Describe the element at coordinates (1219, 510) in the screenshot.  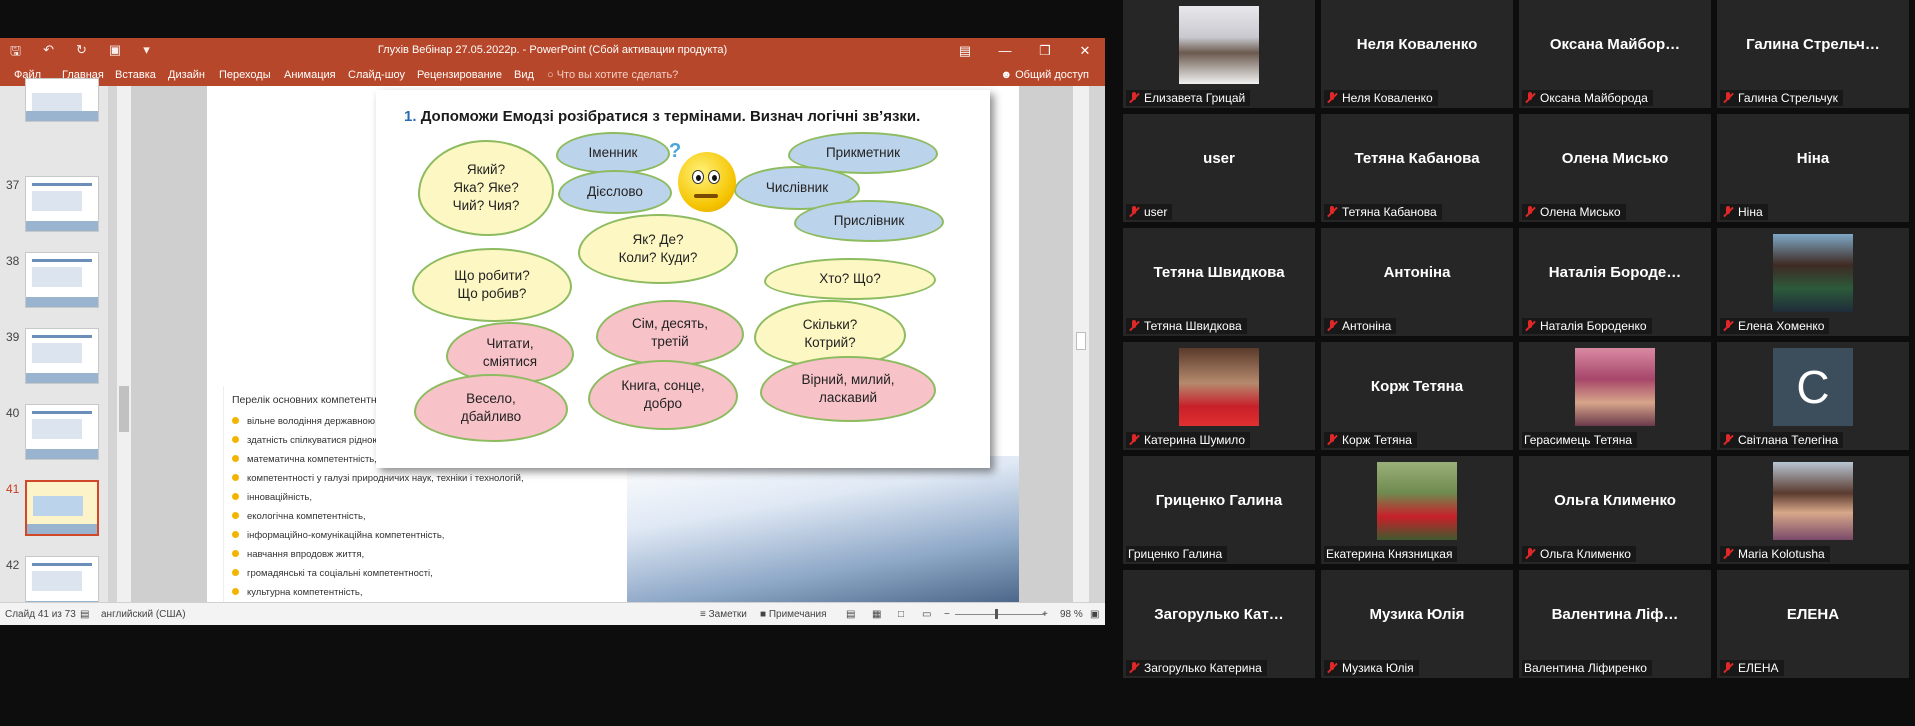
I see `participant-tile: Гриценко Галина Гриценко Галина` at that location.